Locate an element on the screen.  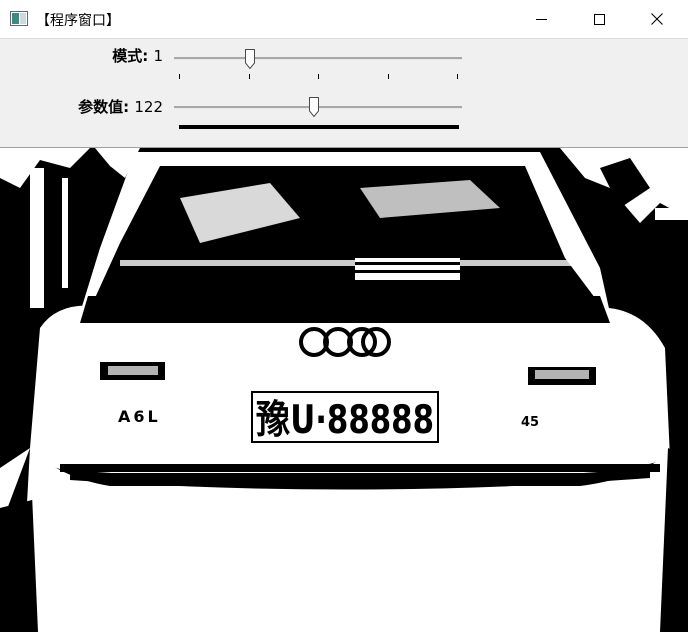
plate-number: 豫U·88888 is located at coordinates (345, 420).